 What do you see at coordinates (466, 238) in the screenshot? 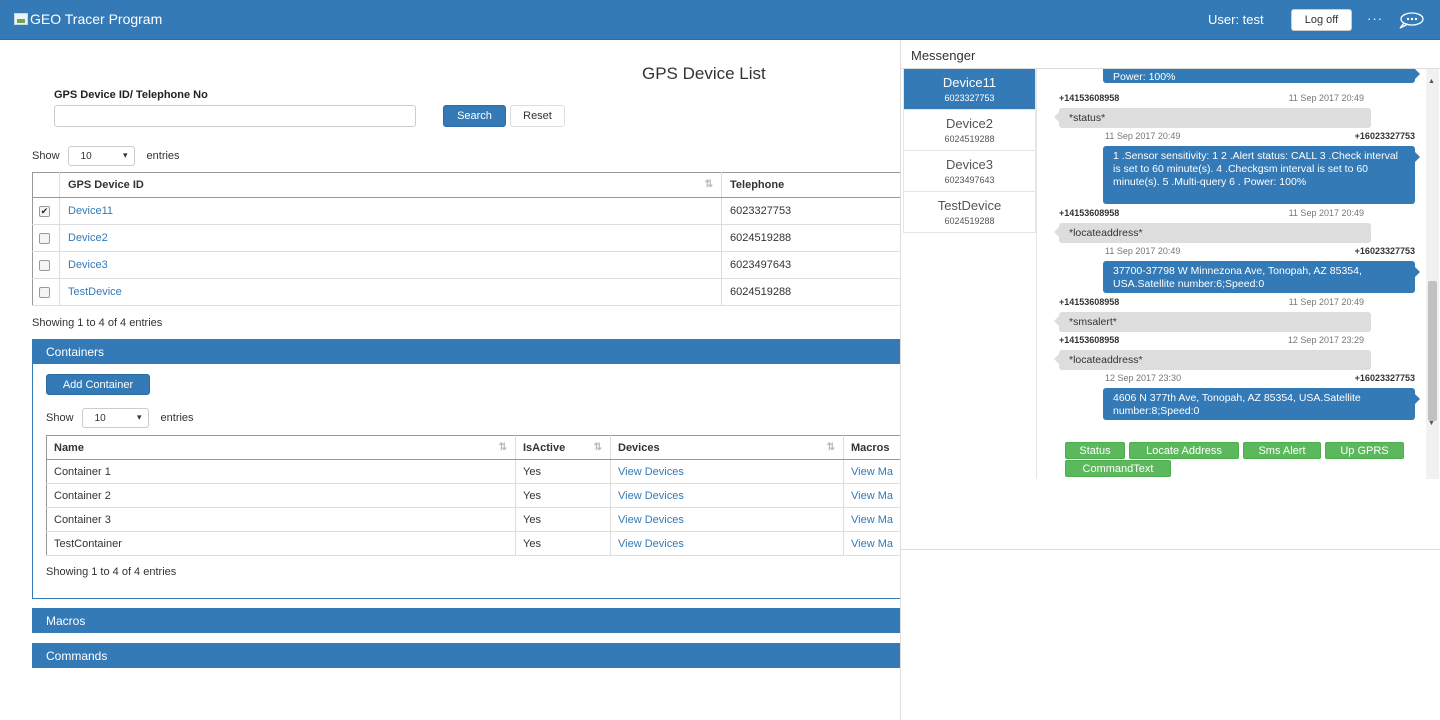
I see `table-row: Device2 6024519288` at bounding box center [466, 238].